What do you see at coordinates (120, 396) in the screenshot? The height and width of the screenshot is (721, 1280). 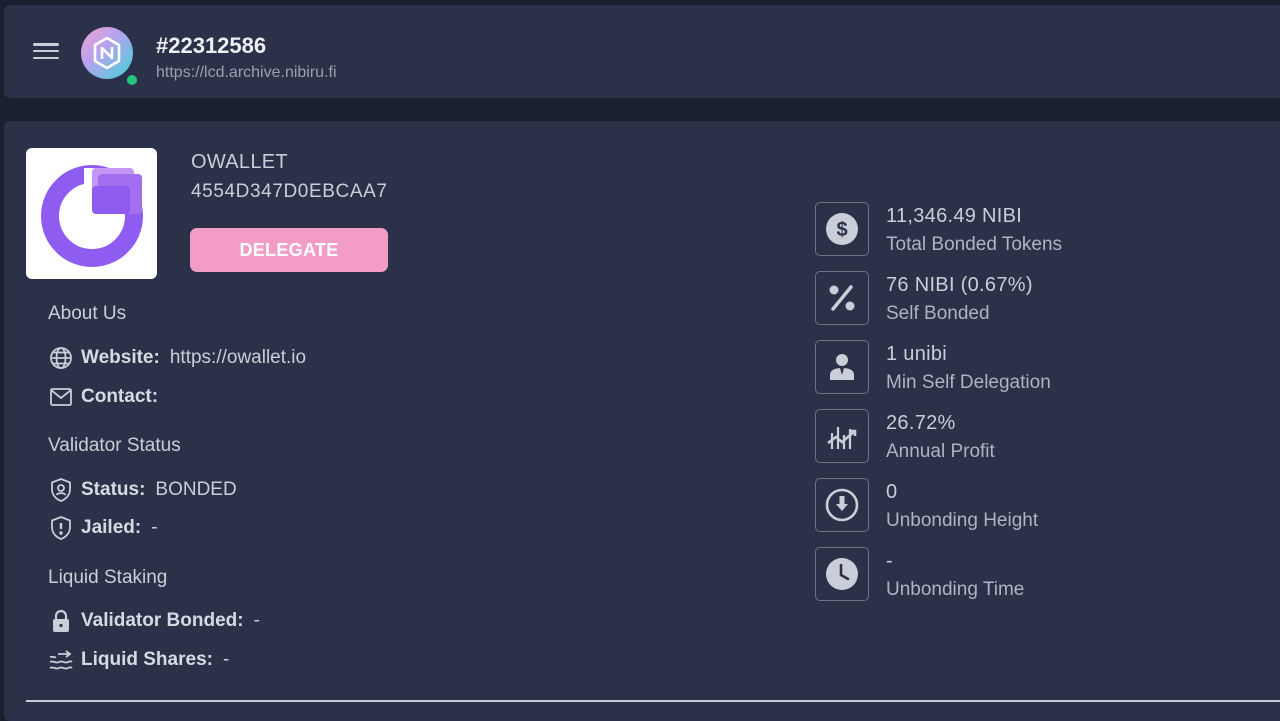 I see `contact-label: Contact:` at bounding box center [120, 396].